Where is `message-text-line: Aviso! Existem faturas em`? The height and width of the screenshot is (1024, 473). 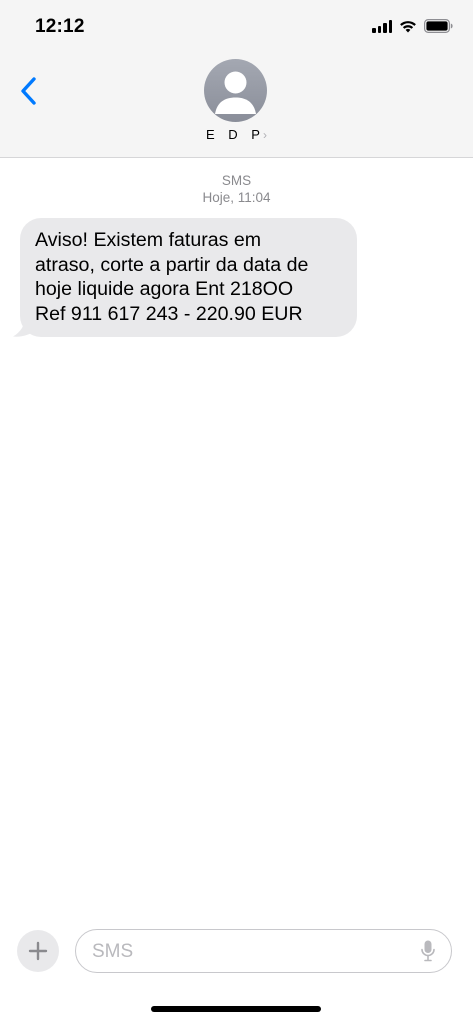
message-text-line: Aviso! Existem faturas em is located at coordinates (148, 240).